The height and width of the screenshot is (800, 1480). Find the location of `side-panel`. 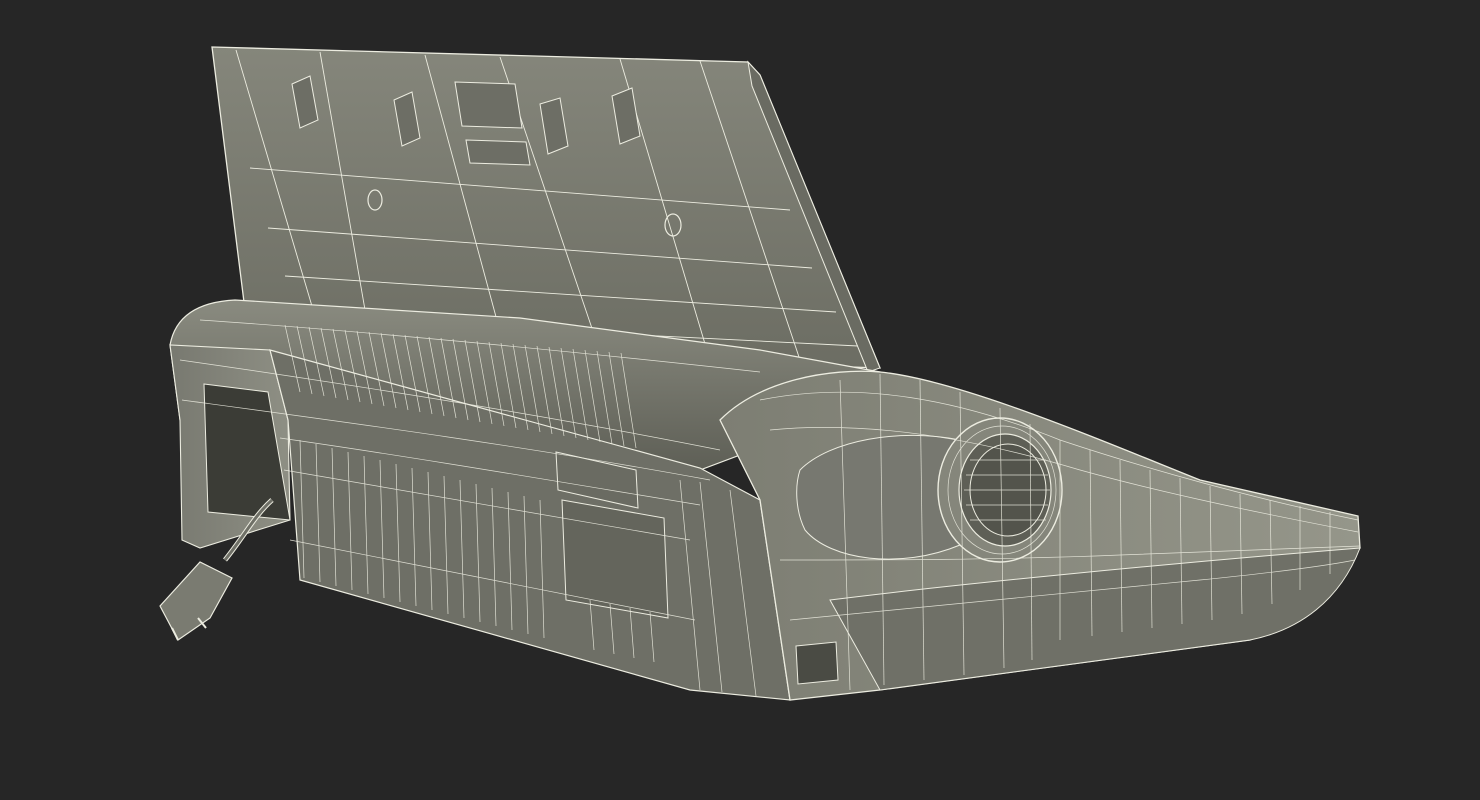

side-panel is located at coordinates (615, 559).